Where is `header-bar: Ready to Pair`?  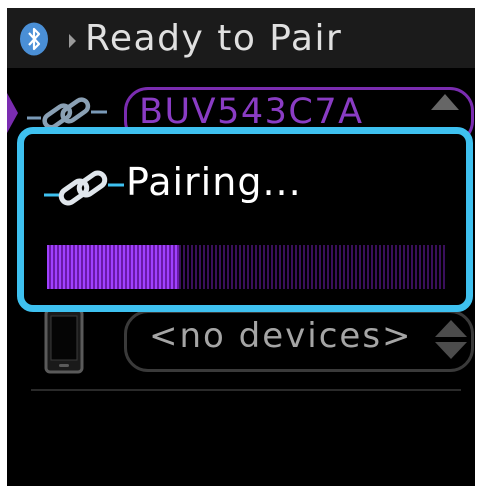
header-bar: Ready to Pair is located at coordinates (241, 38).